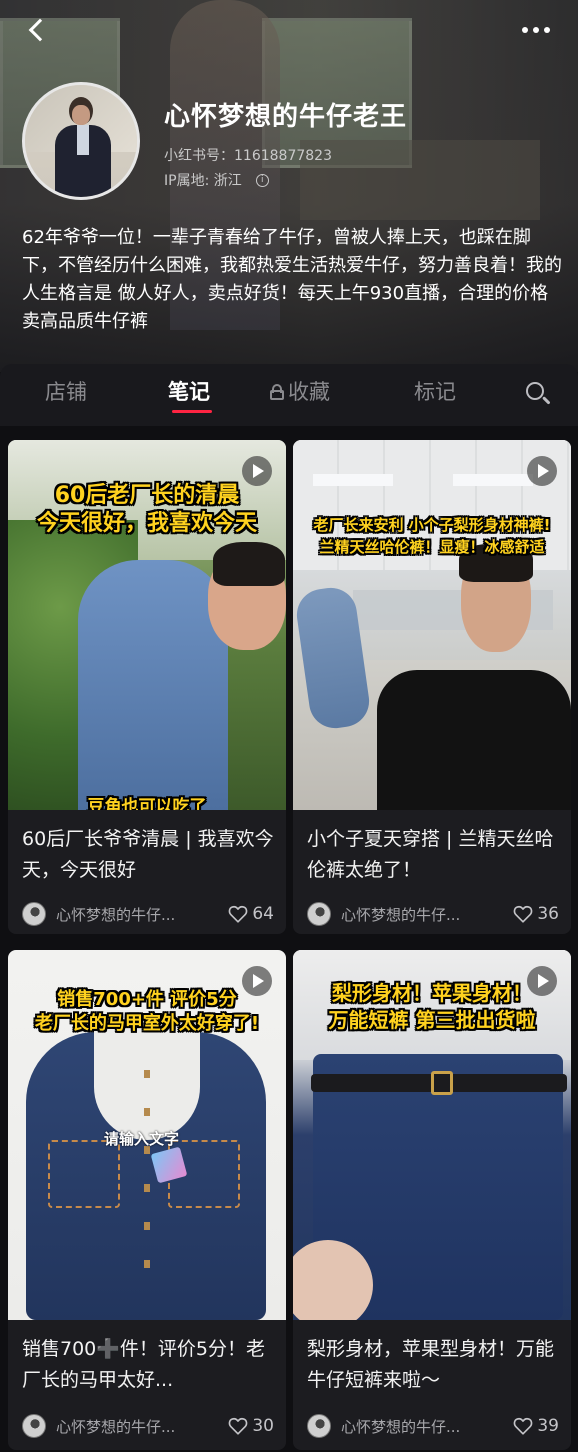 The image size is (578, 1452). I want to click on more-dots-icon, so click(536, 30).